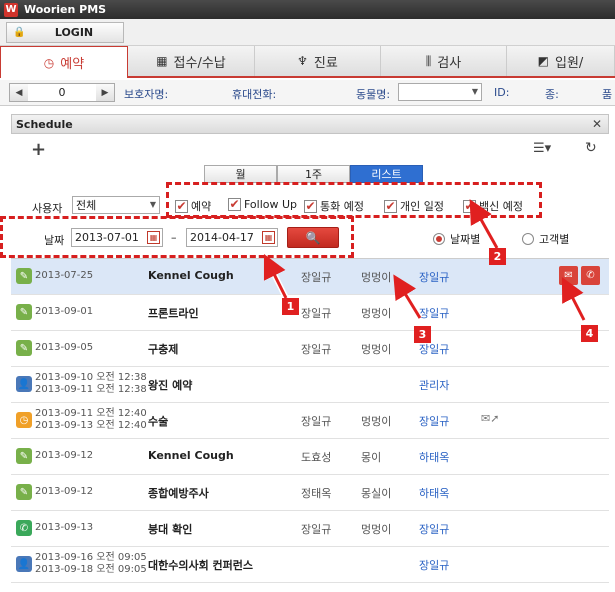 The height and width of the screenshot is (592, 615). Describe the element at coordinates (561, 61) in the screenshot. I see `tab-inpatient: ◩ 입원/` at that location.